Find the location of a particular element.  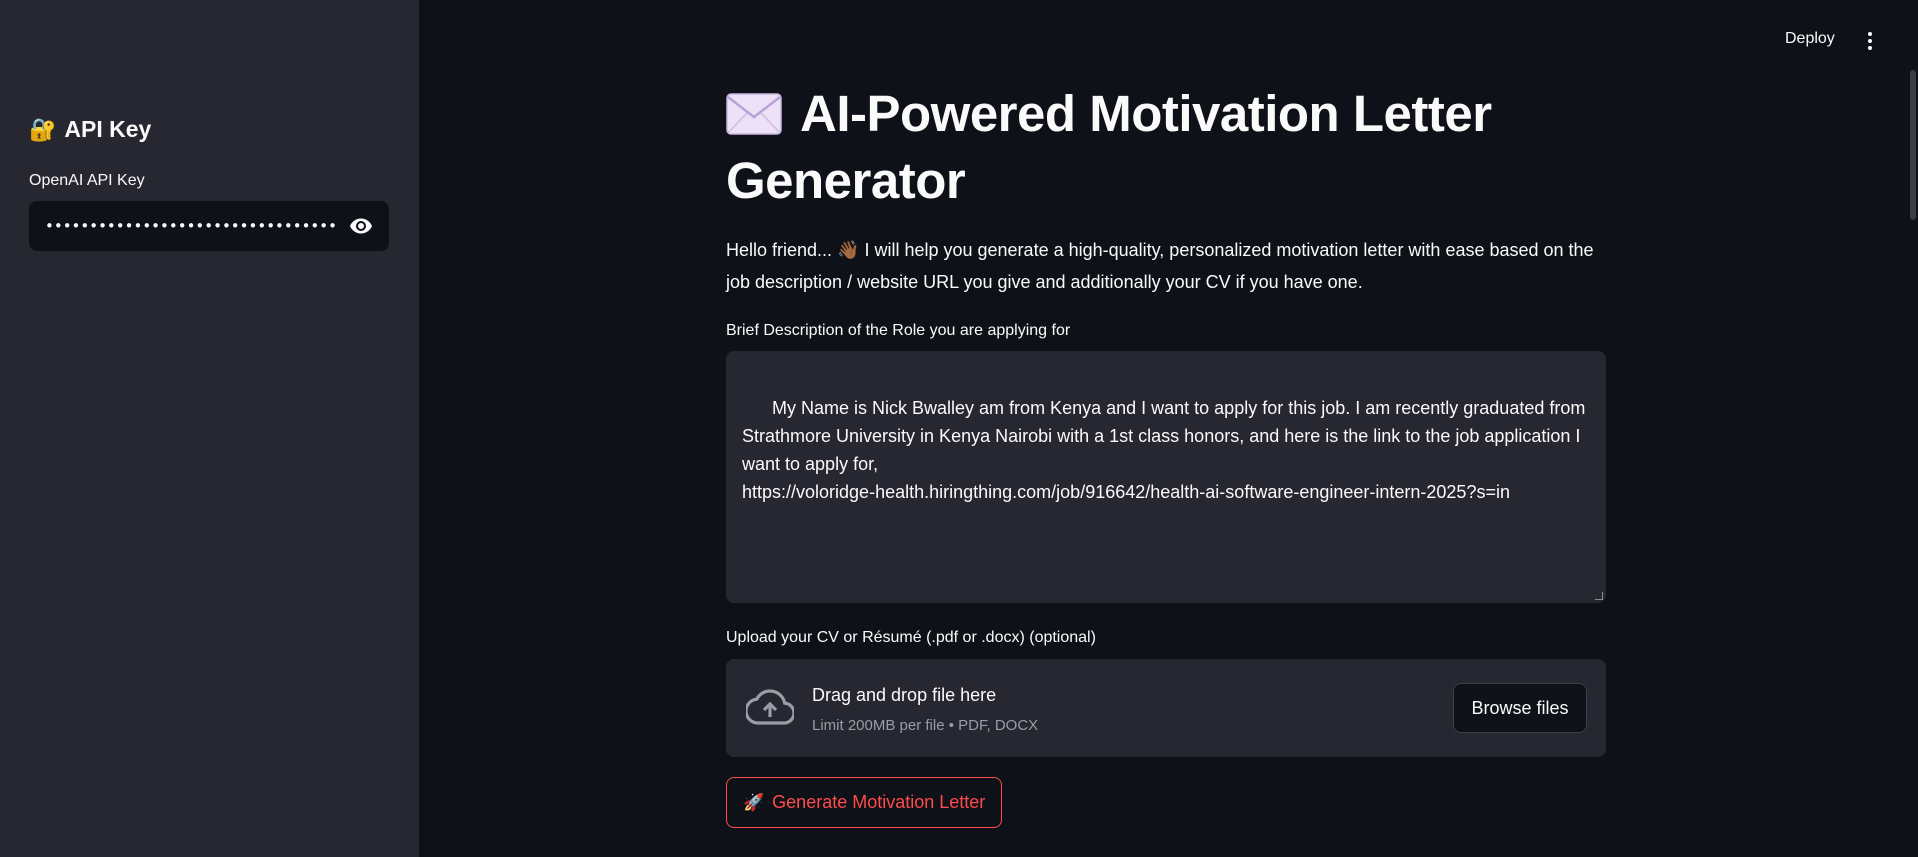

page-title-text: AI-Powered Motivation Letter Generator is located at coordinates (1109, 147).